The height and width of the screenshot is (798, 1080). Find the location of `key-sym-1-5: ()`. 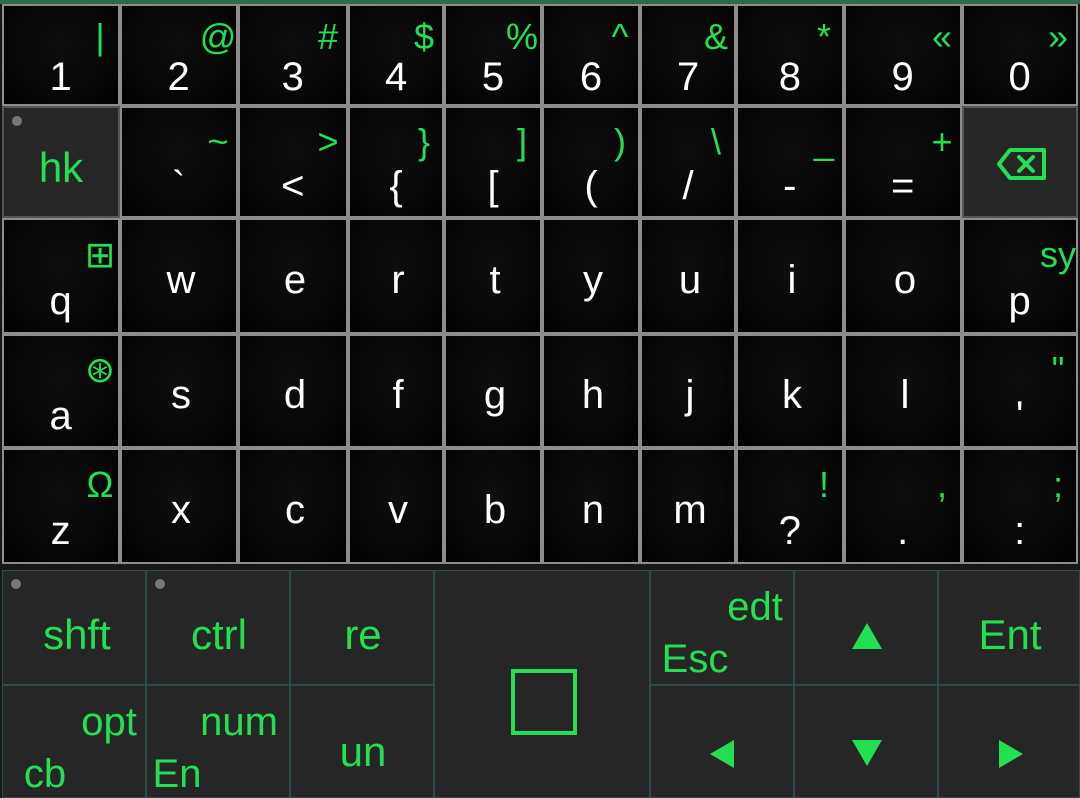

key-sym-1-5: () is located at coordinates (591, 162).